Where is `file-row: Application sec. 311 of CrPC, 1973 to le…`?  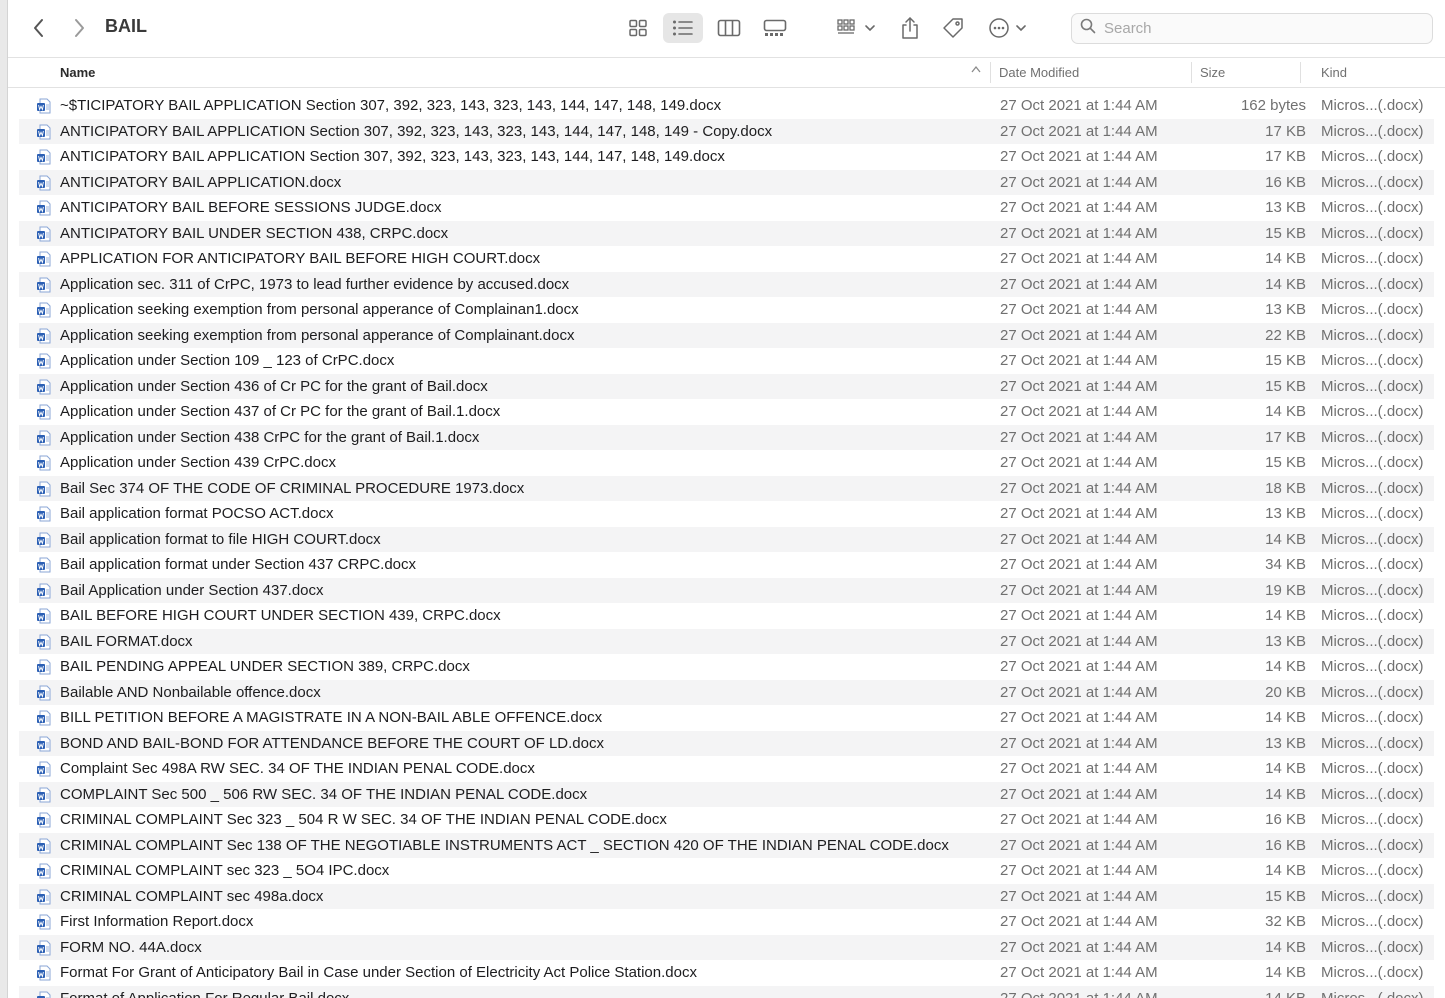
file-row: Application sec. 311 of CrPC, 1973 to le… is located at coordinates (726, 284).